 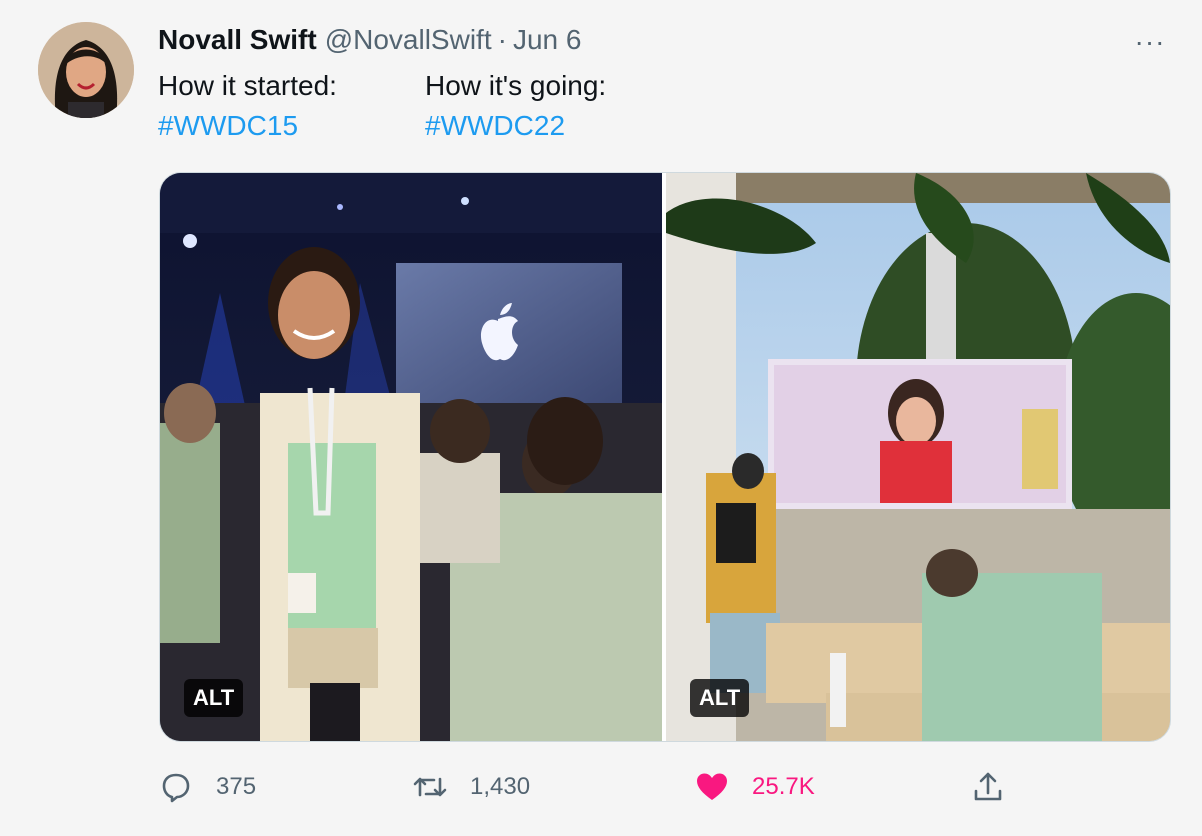 I want to click on more-button: ···, so click(x=1150, y=41).